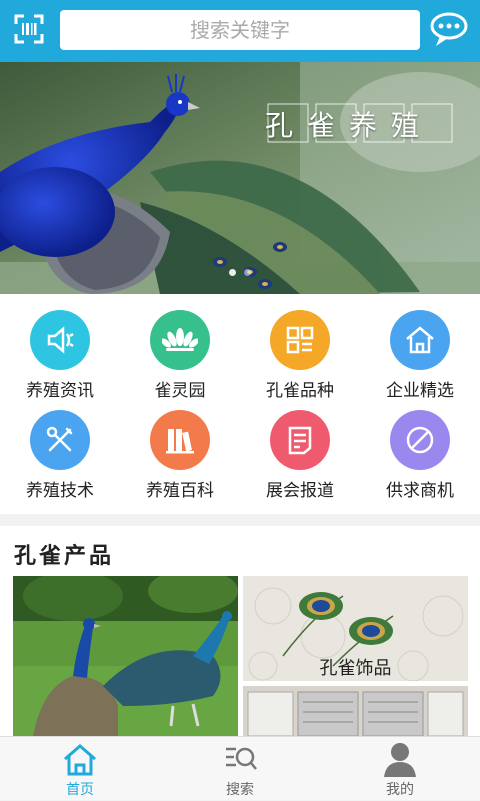  What do you see at coordinates (420, 491) in the screenshot?
I see `category-label: 供求商机` at bounding box center [420, 491].